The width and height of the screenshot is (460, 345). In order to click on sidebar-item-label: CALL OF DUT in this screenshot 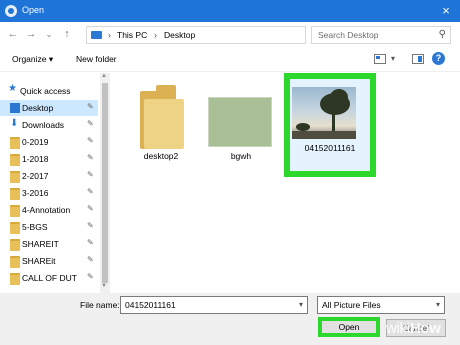, I will do `click(49, 278)`.